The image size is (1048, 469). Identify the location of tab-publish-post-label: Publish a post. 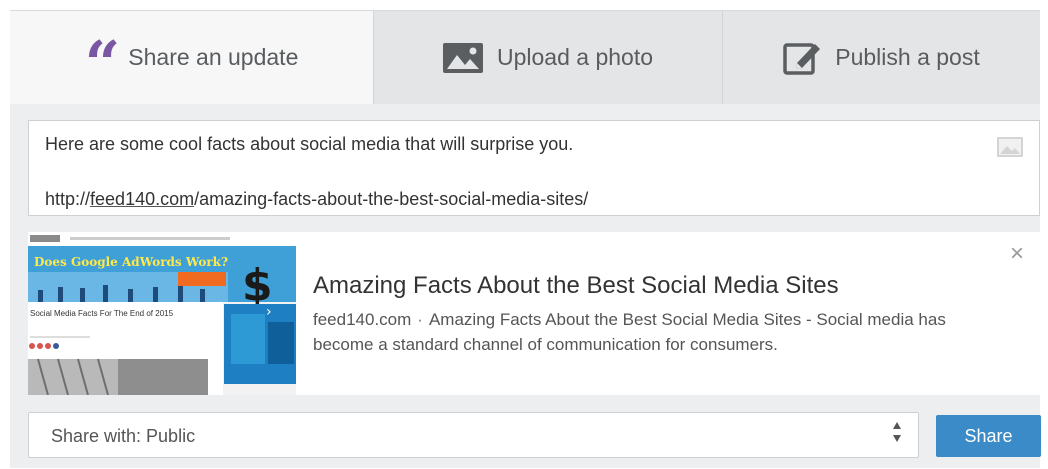
(907, 57).